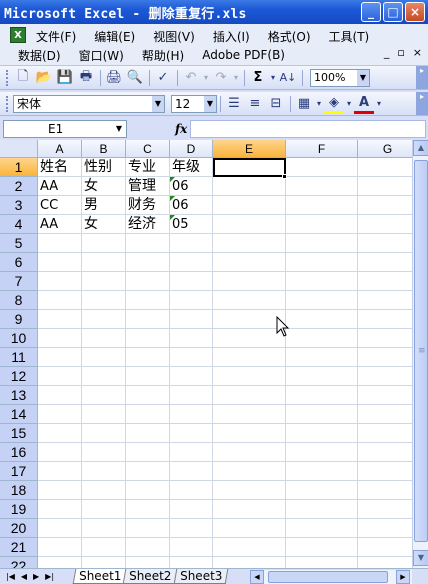 The height and width of the screenshot is (584, 428). Describe the element at coordinates (104, 167) in the screenshot. I see `cell-b1: 性别` at that location.